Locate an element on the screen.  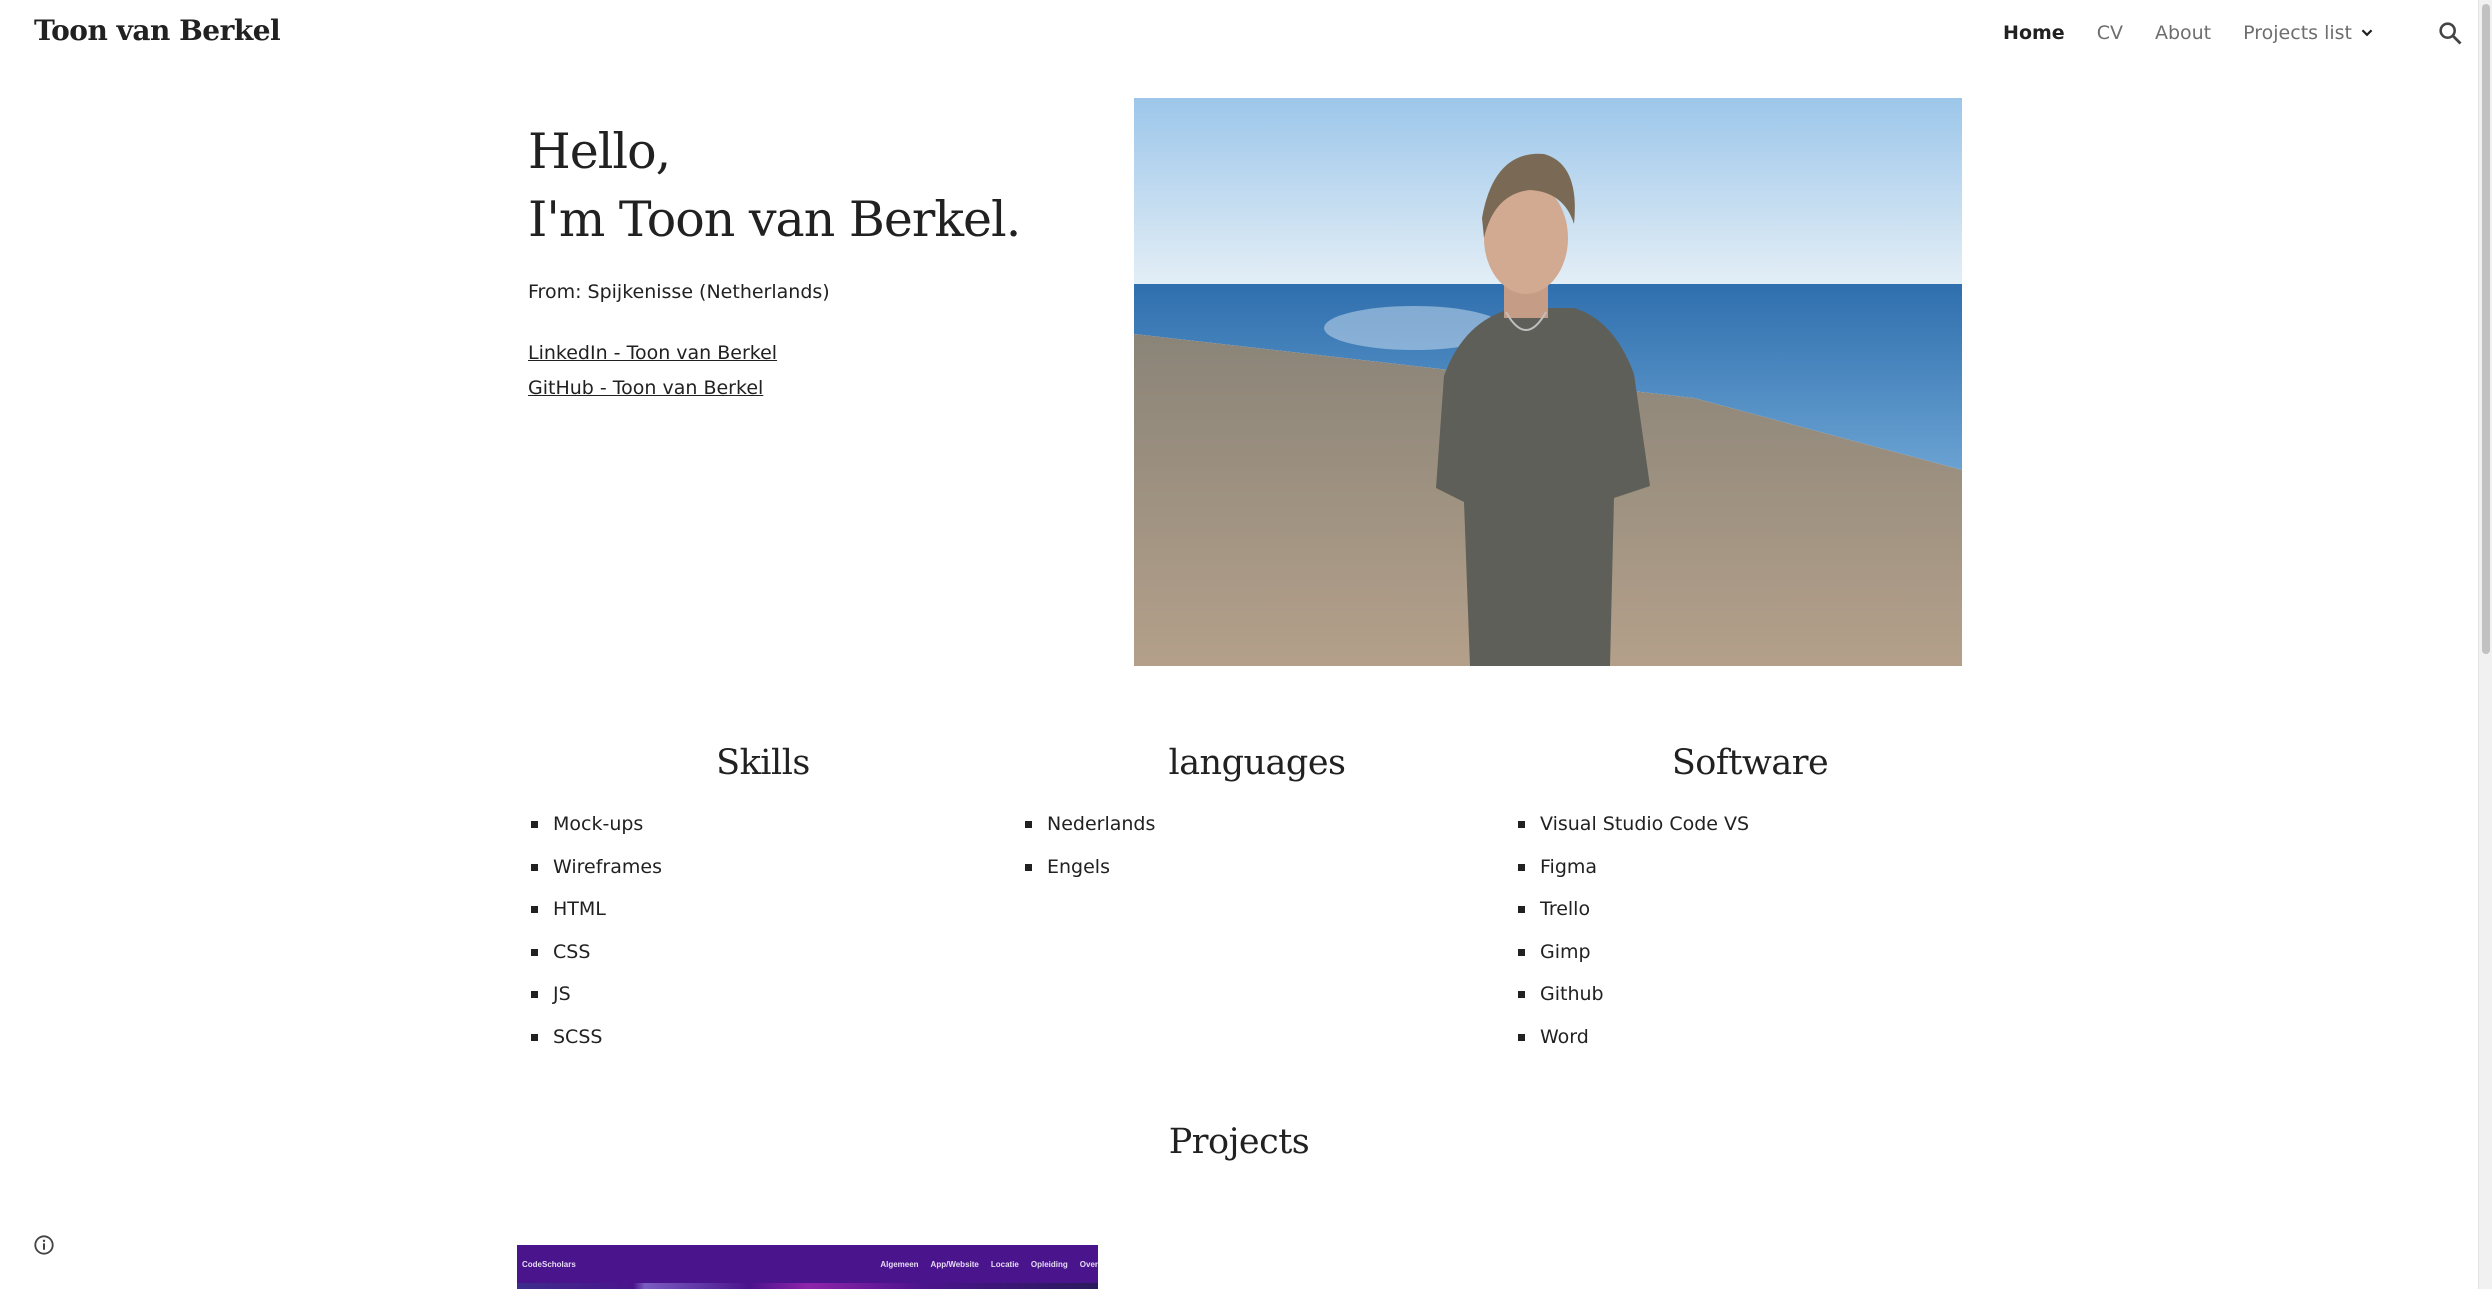
thumbnail-nav-item: App/Website is located at coordinates (954, 1264).